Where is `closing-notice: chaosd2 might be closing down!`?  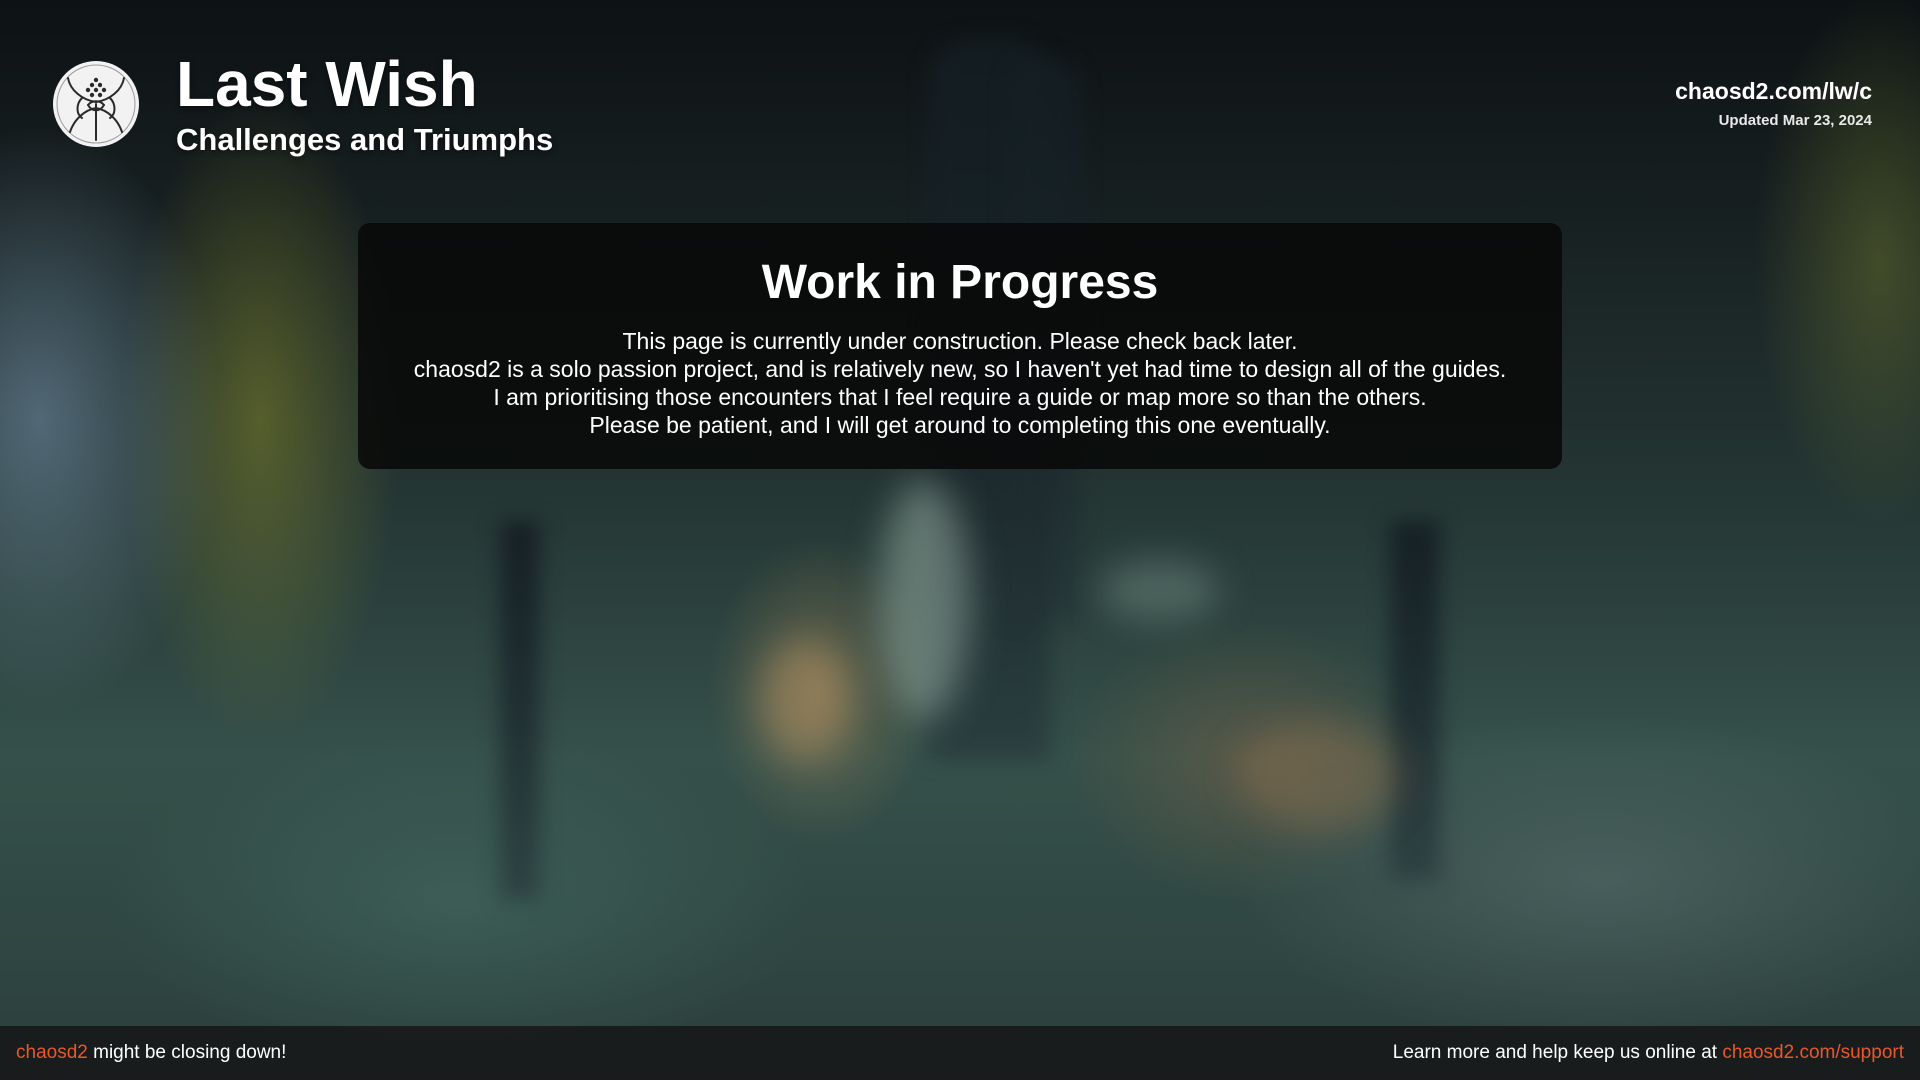
closing-notice: chaosd2 might be closing down! is located at coordinates (151, 1053).